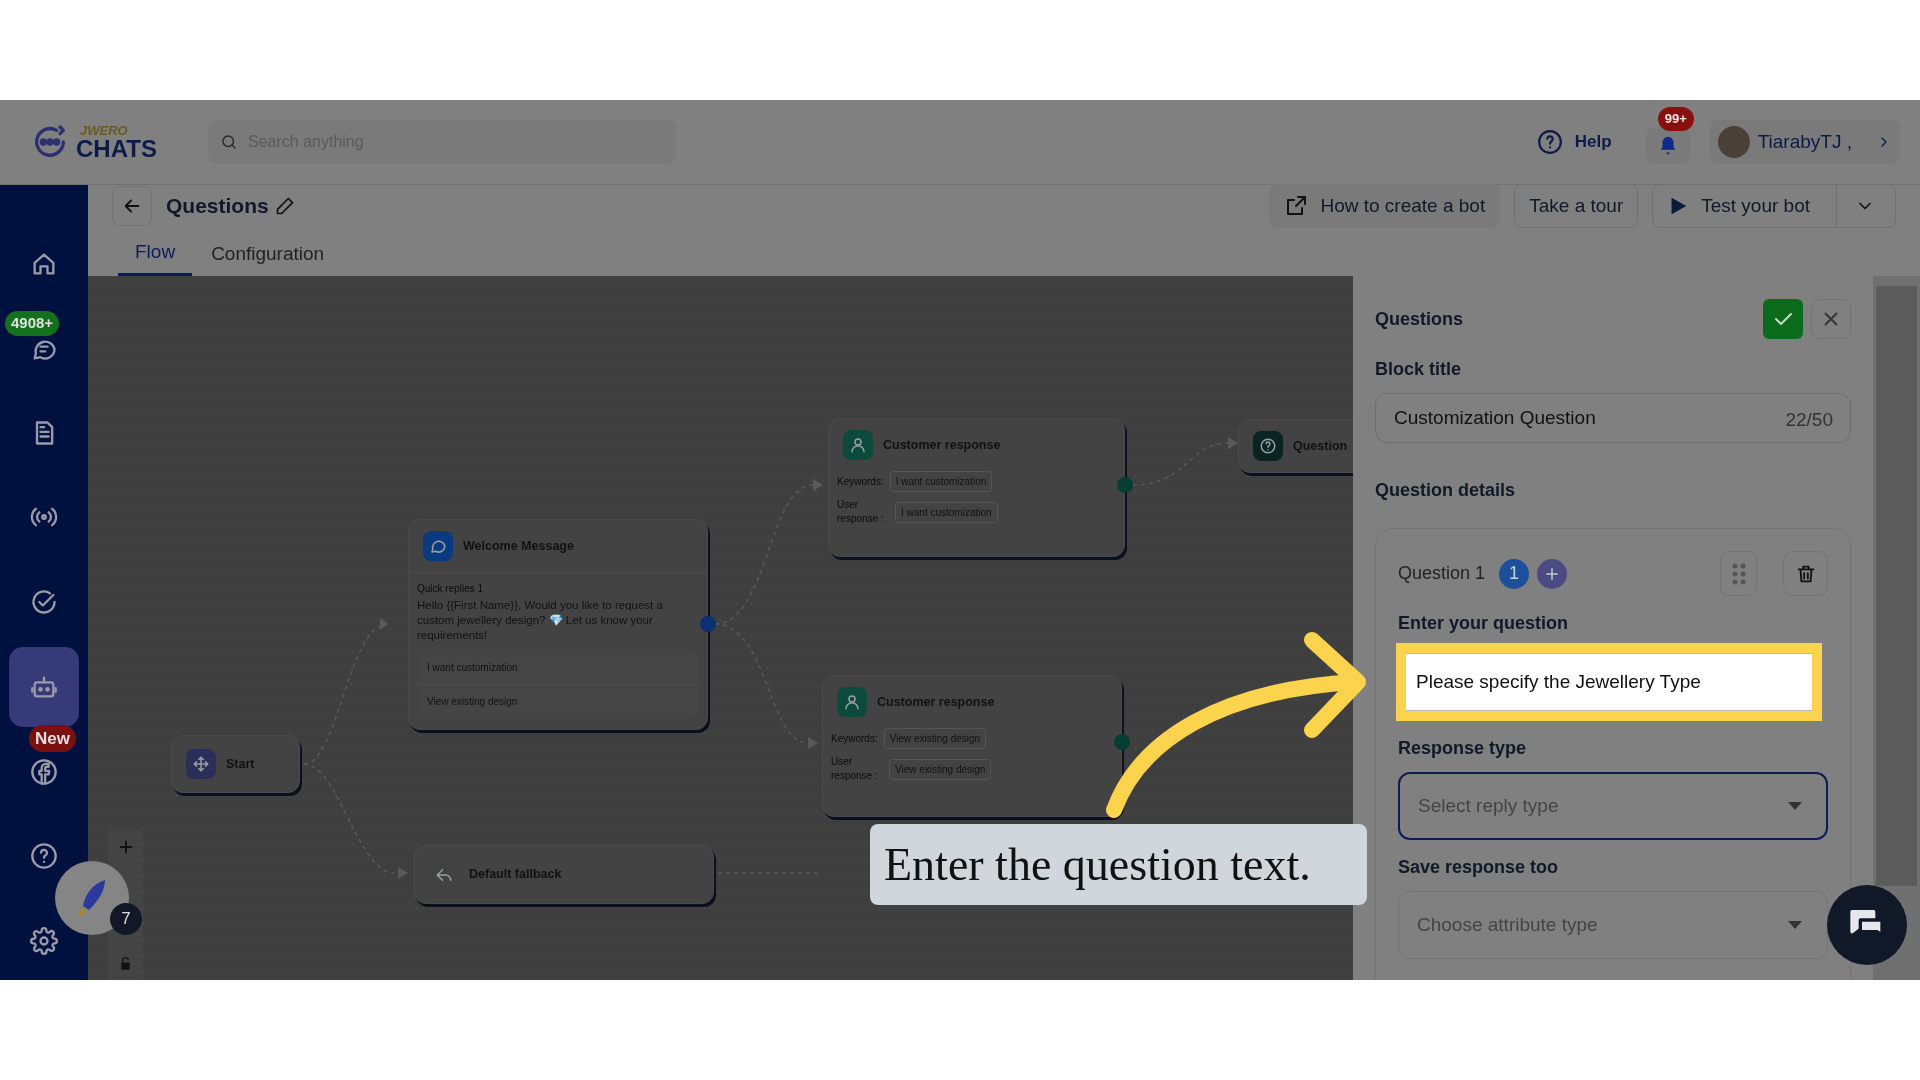 This screenshot has width=1920, height=1080. Describe the element at coordinates (1463, 748) in the screenshot. I see `field-label: Response type` at that location.